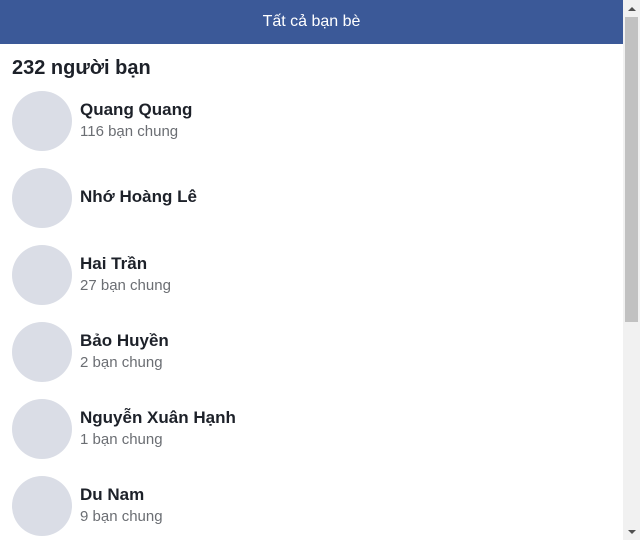 This screenshot has height=540, width=640. Describe the element at coordinates (125, 285) in the screenshot. I see `mutual-friends-count: 27 bạn chung` at that location.